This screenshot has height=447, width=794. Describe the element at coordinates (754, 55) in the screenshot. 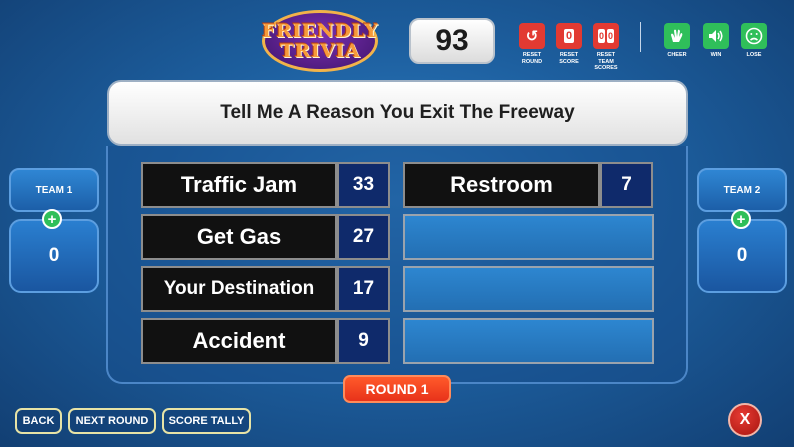

I see `lose-label: LOSE` at that location.